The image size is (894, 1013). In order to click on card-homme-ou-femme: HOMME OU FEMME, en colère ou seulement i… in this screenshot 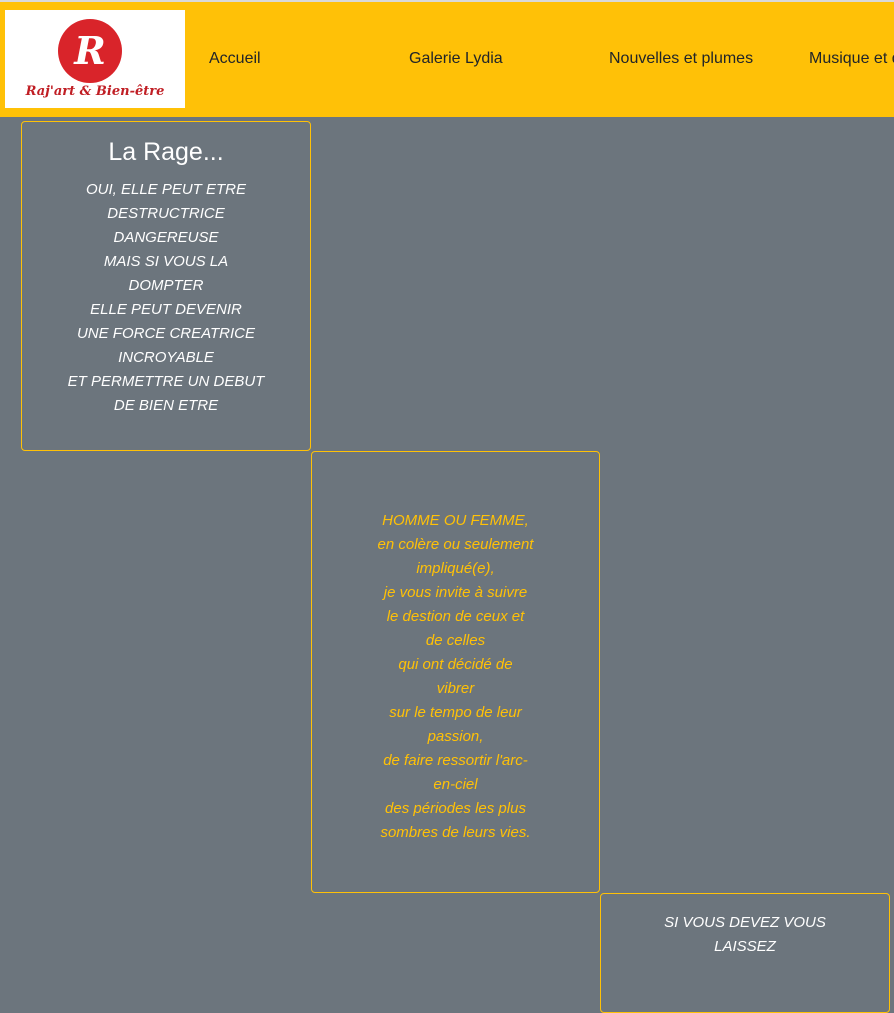, I will do `click(455, 672)`.